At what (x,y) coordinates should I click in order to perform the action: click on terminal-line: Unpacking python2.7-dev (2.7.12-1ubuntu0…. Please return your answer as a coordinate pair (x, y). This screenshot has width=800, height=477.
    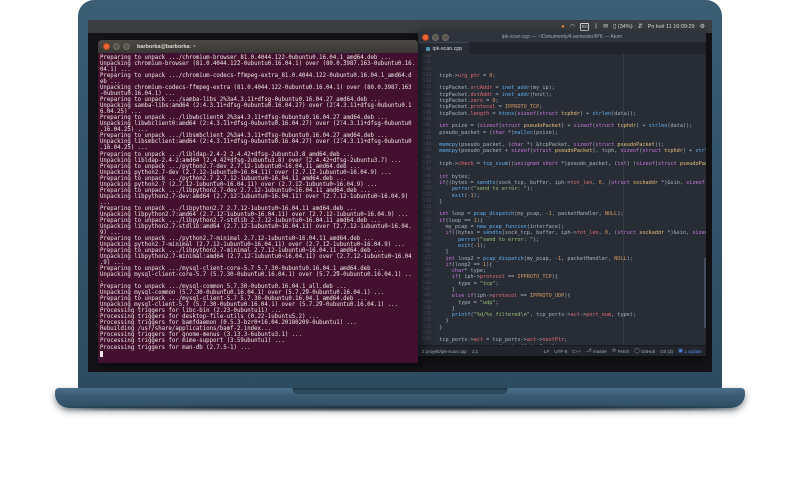
    Looking at the image, I should click on (246, 172).